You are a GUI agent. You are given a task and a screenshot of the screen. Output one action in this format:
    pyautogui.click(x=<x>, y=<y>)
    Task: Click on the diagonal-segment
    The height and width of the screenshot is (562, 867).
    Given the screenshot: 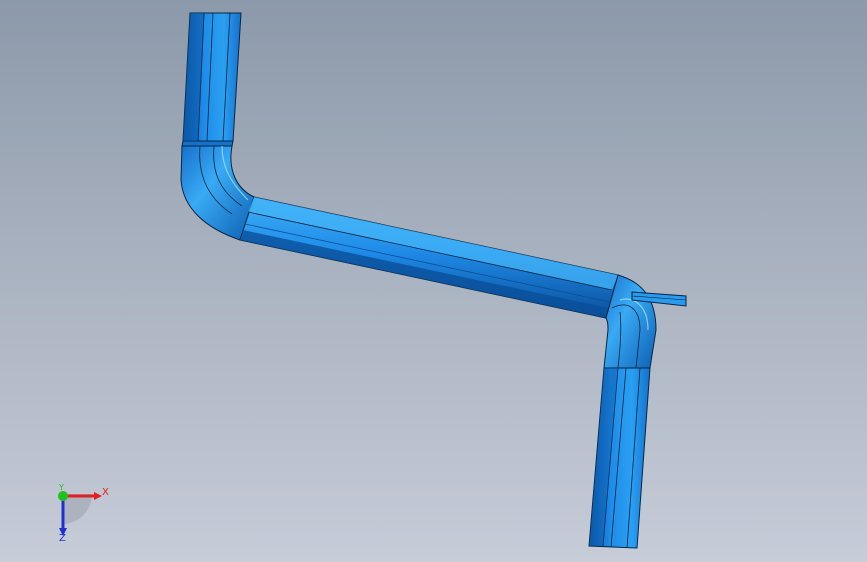 What is the action you would take?
    pyautogui.click(x=429, y=257)
    